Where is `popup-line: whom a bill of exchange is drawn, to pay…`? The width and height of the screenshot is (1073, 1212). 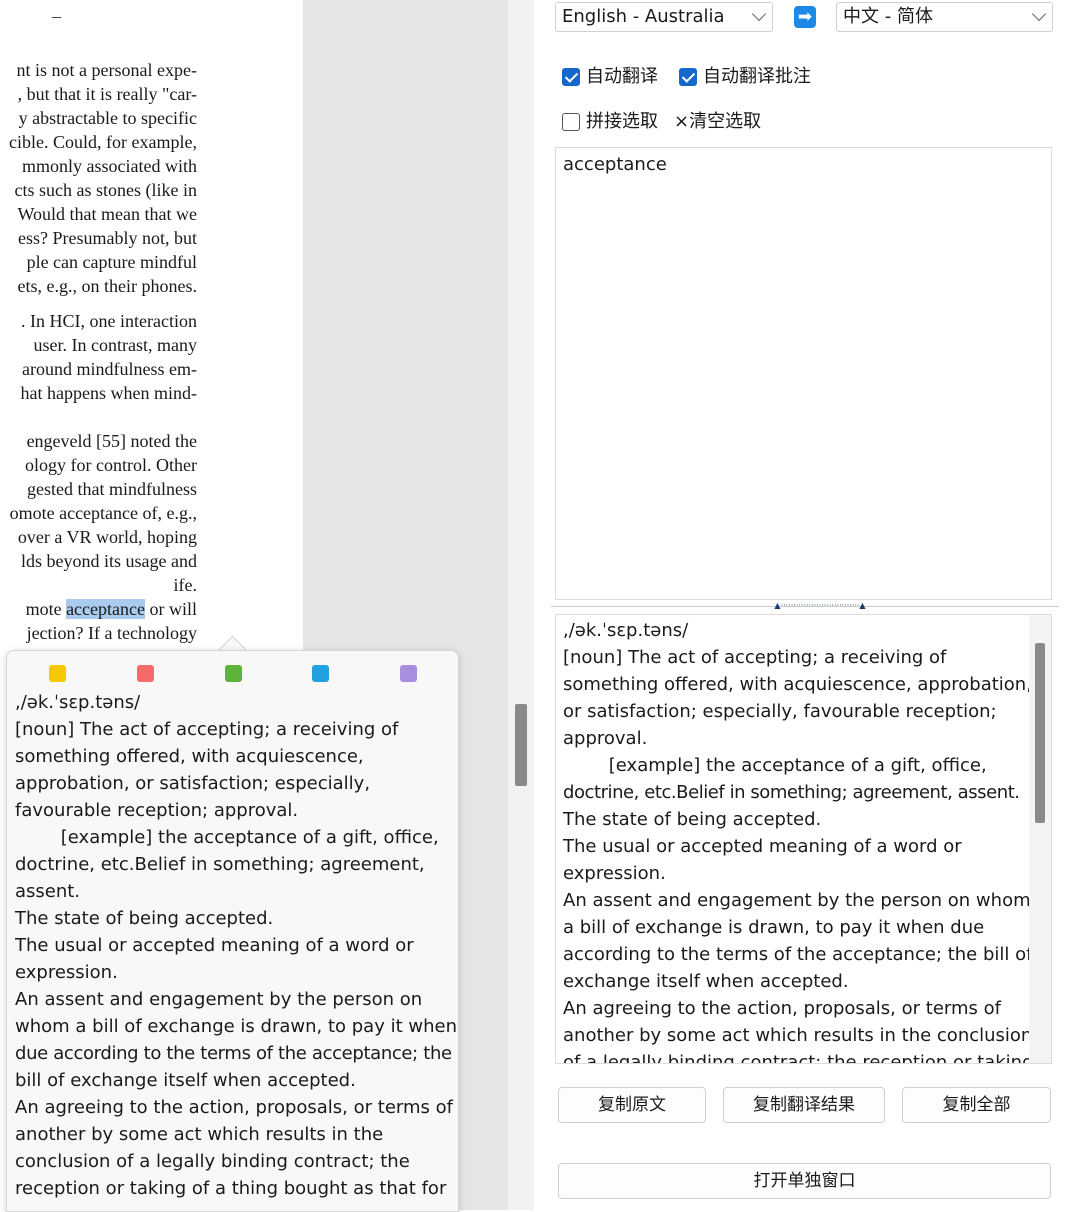 popup-line: whom a bill of exchange is drawn, to pay… is located at coordinates (236, 1026).